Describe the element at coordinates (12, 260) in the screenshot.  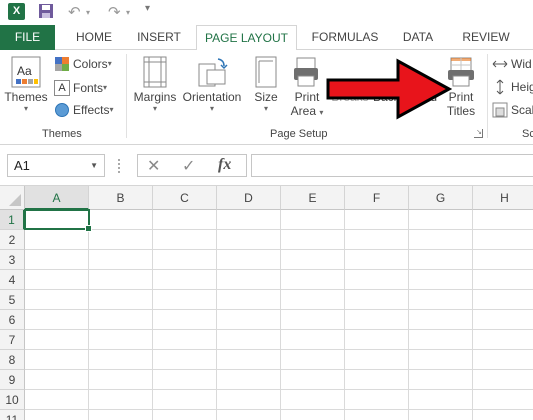
I see `row-header-3: 3` at that location.